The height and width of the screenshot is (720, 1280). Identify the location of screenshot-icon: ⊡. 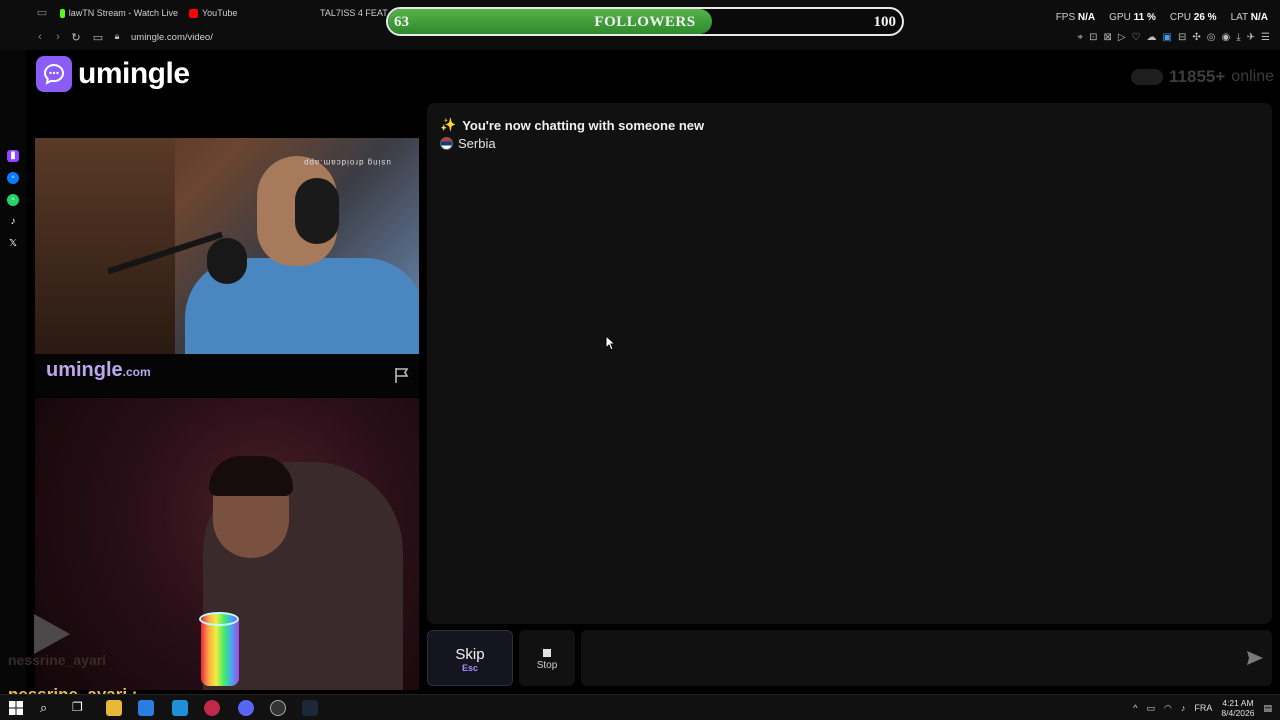
(1093, 37).